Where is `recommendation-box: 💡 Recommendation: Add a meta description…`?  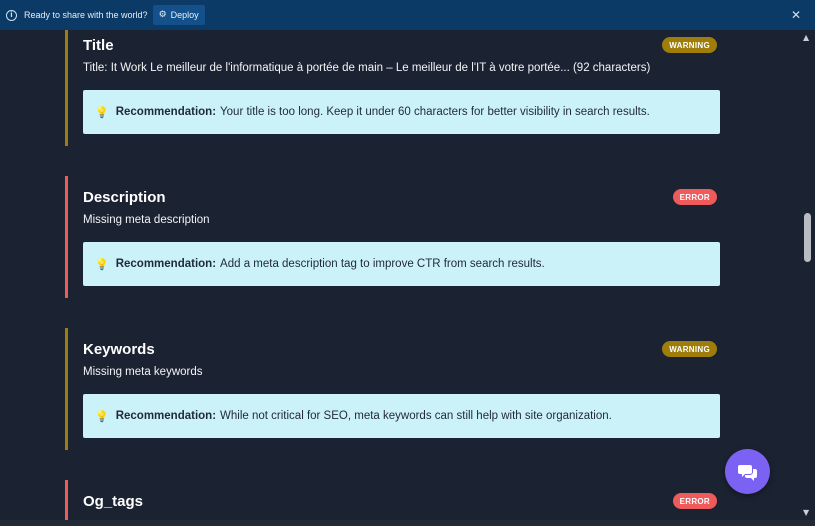 recommendation-box: 💡 Recommendation: Add a meta description… is located at coordinates (401, 264).